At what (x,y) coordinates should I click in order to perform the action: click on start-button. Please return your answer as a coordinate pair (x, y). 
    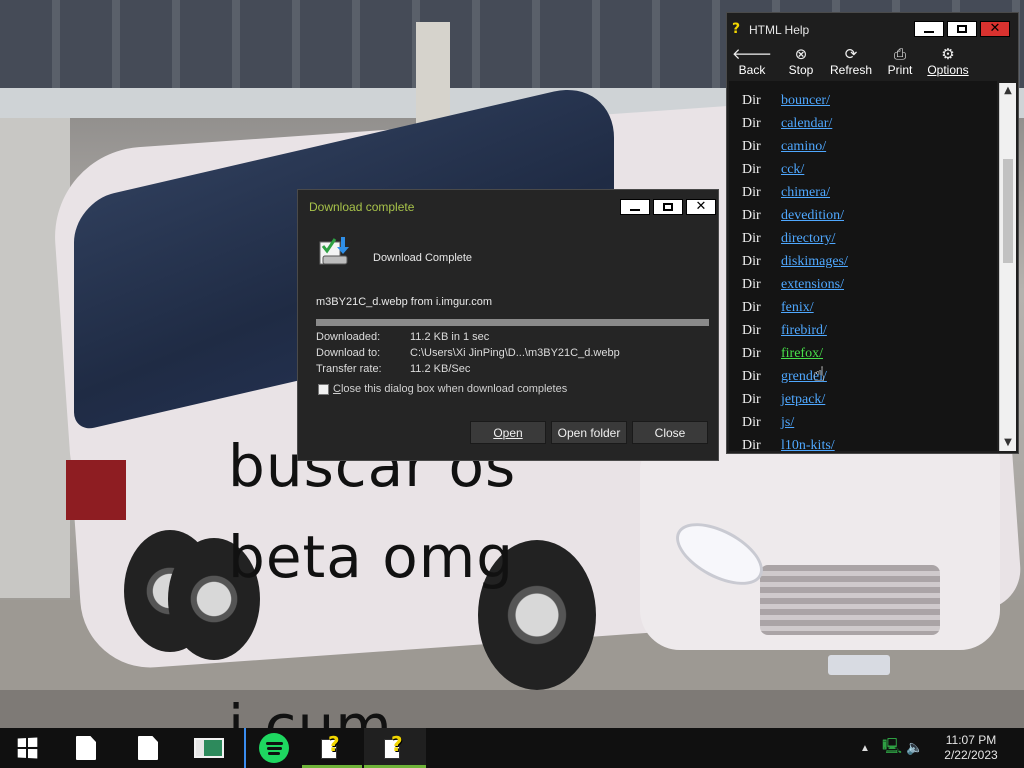
    Looking at the image, I should click on (27, 748).